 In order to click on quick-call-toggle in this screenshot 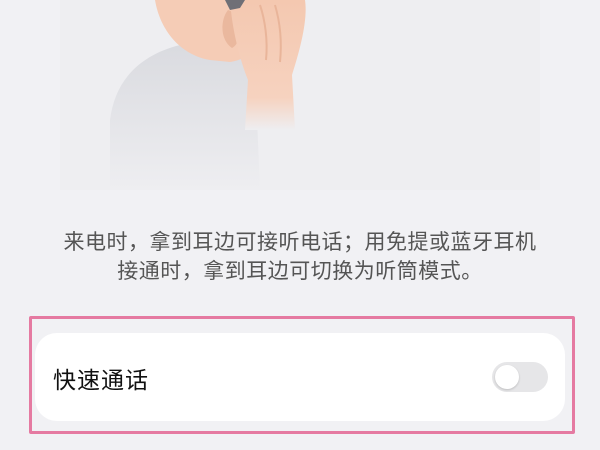, I will do `click(520, 377)`.